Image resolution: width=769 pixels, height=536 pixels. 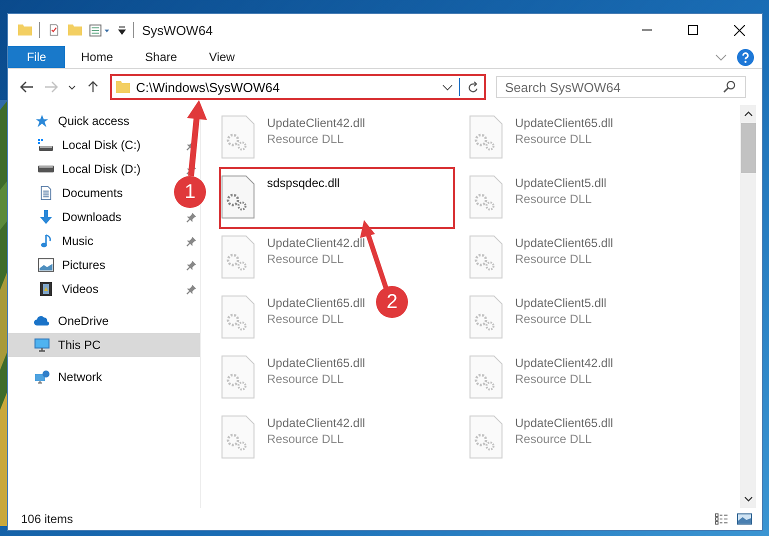 What do you see at coordinates (739, 30) in the screenshot?
I see `close-icon` at bounding box center [739, 30].